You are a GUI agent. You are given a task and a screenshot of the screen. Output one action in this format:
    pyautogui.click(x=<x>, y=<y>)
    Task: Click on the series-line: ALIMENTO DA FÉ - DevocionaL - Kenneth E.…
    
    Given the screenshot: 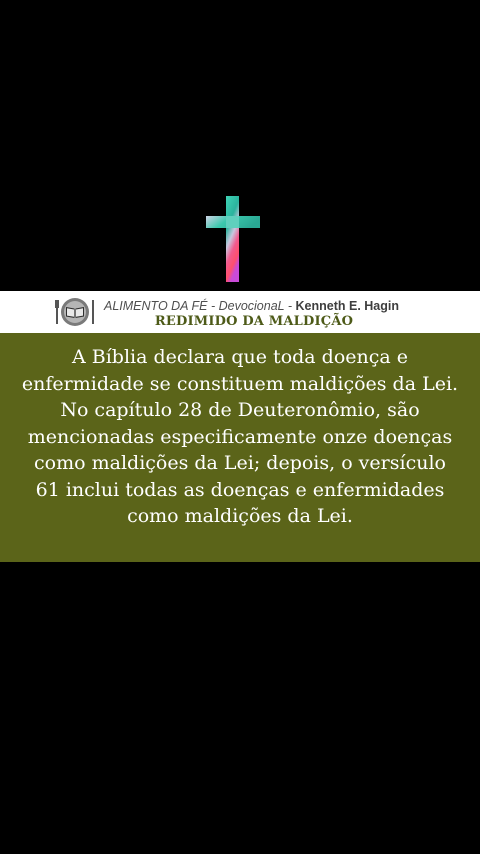 What is the action you would take?
    pyautogui.click(x=289, y=306)
    